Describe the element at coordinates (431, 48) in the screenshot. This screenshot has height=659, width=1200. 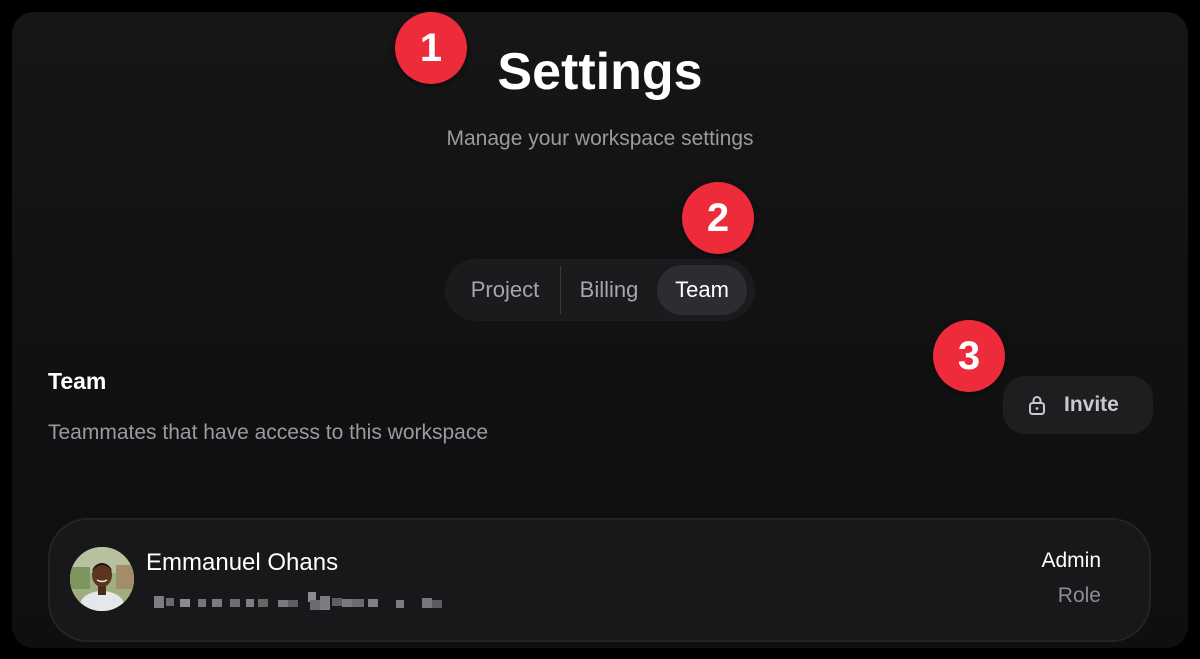
I see `annotation-badge-1: 1` at that location.